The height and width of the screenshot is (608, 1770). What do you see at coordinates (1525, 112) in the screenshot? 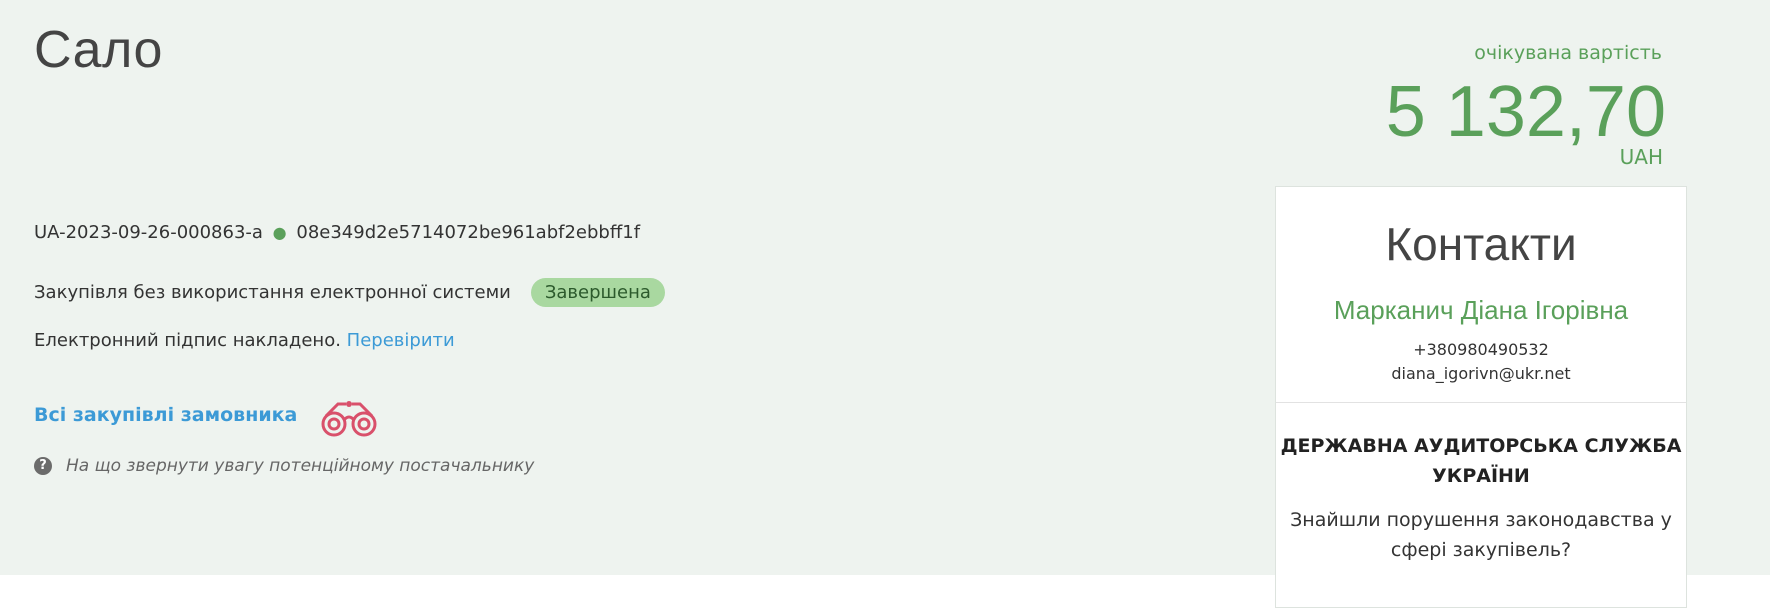
I see `expected-value-amount: 5 132,70` at bounding box center [1525, 112].